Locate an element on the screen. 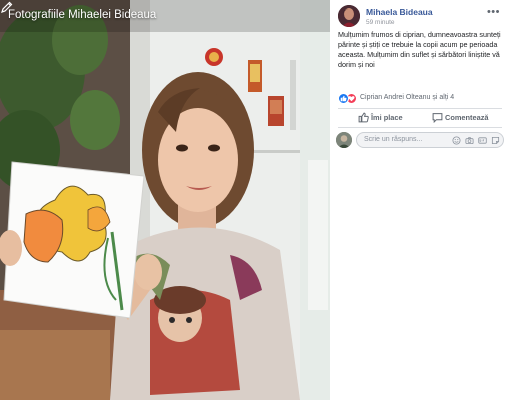 Image resolution: width=510 pixels, height=400 pixels. author-name: Mihaela Bideaua is located at coordinates (399, 12).